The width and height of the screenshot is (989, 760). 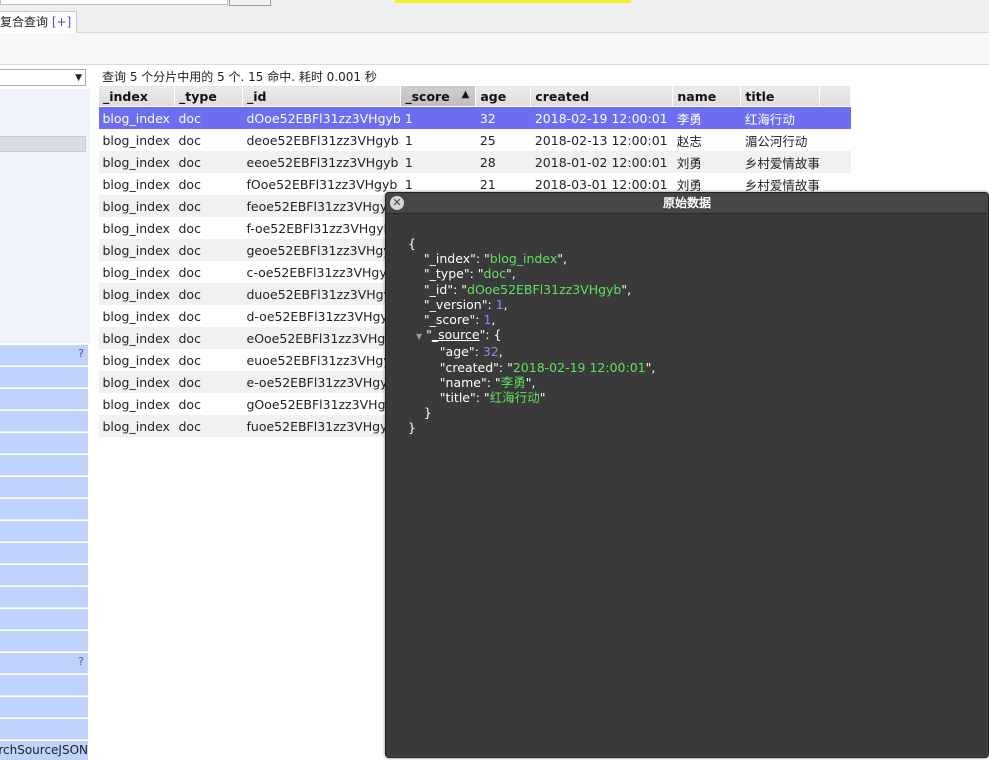 What do you see at coordinates (397, 203) in the screenshot?
I see `close-icon: ✕` at bounding box center [397, 203].